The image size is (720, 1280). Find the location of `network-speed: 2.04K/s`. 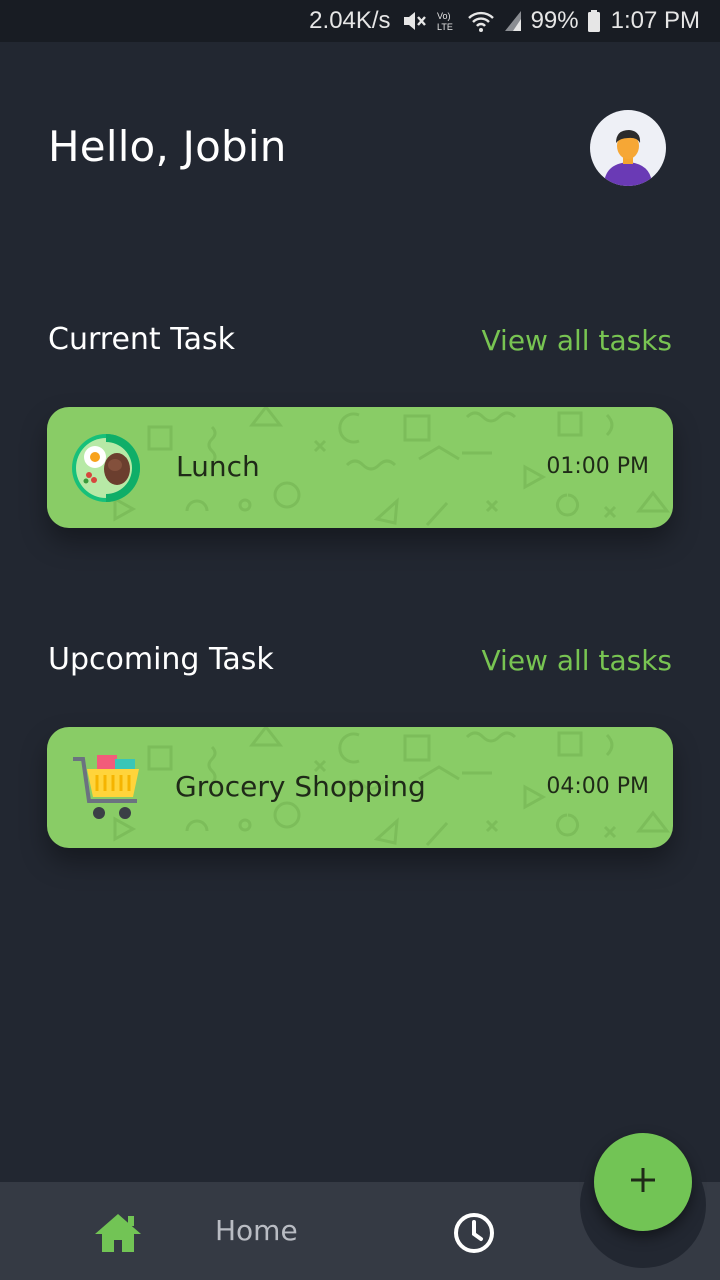

network-speed: 2.04K/s is located at coordinates (350, 20).